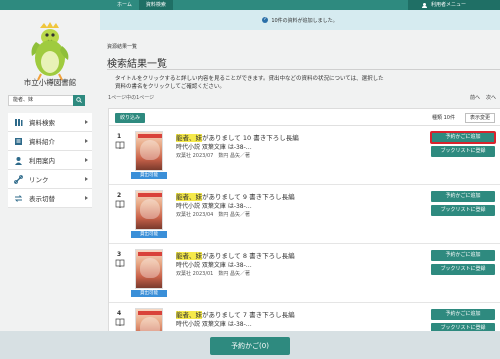 The height and width of the screenshot is (359, 500). Describe the element at coordinates (424, 5) in the screenshot. I see `user-icon` at that location.